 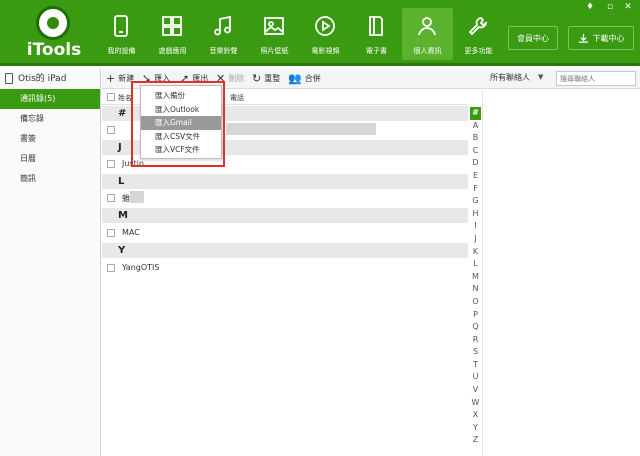 I want to click on alpha-index-item: O, so click(x=475, y=302).